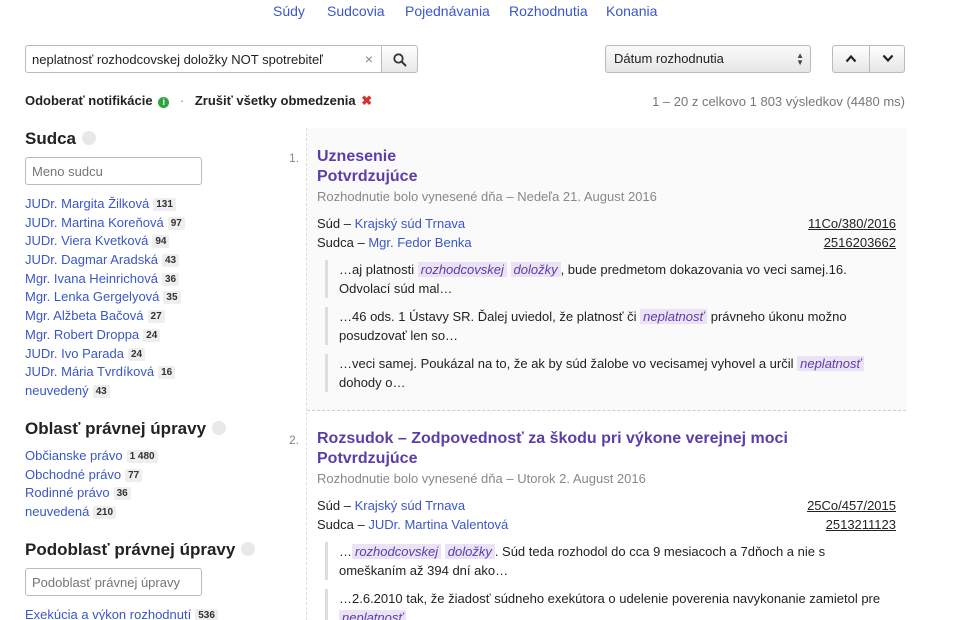 Image resolution: width=969 pixels, height=620 pixels. Describe the element at coordinates (86, 240) in the screenshot. I see `judge-facet-link: JUDr. Viera Kvetková` at that location.